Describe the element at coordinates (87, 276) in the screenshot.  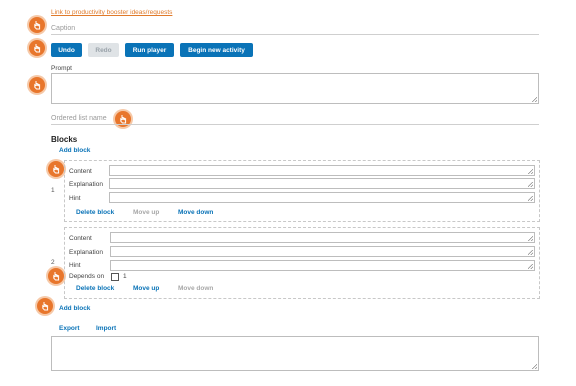
I see `depends-on-label: Depends on` at that location.